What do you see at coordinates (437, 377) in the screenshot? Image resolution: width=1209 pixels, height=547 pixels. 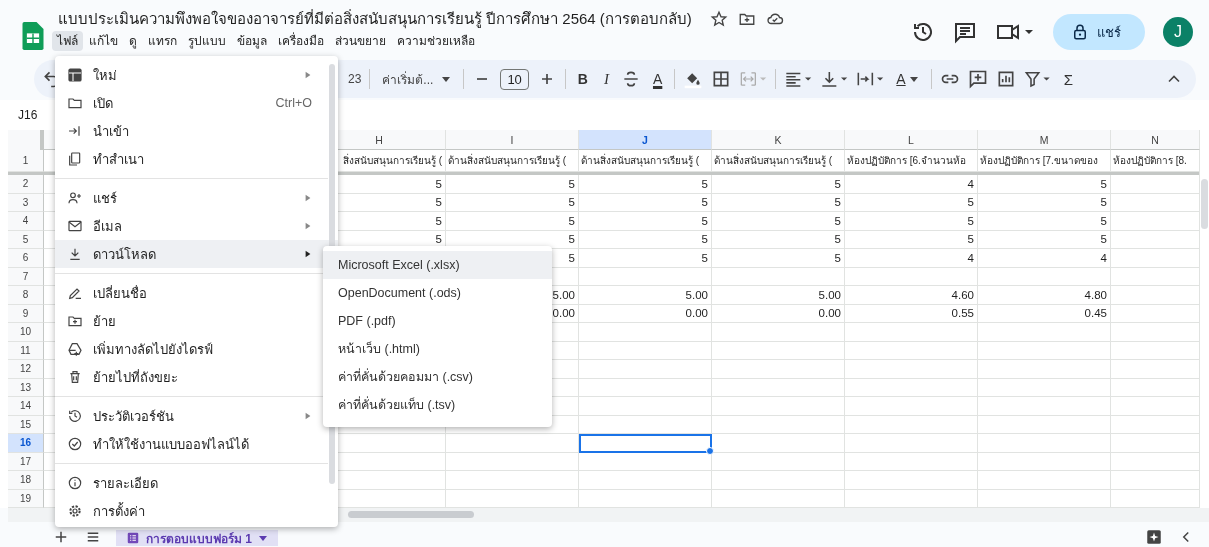 I see `menu-item: ค่าที่คั่นด้วยคอมมา (.csv)` at bounding box center [437, 377].